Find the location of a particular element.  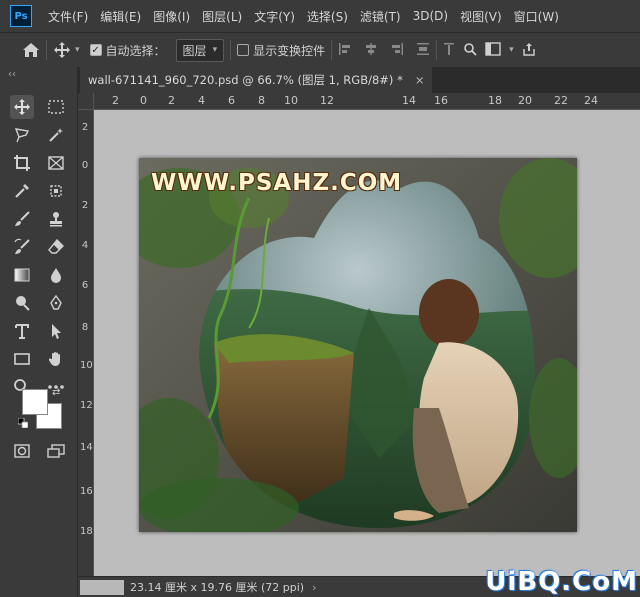

show-transform-checkbox: 显示变换控件 is located at coordinates (281, 50).